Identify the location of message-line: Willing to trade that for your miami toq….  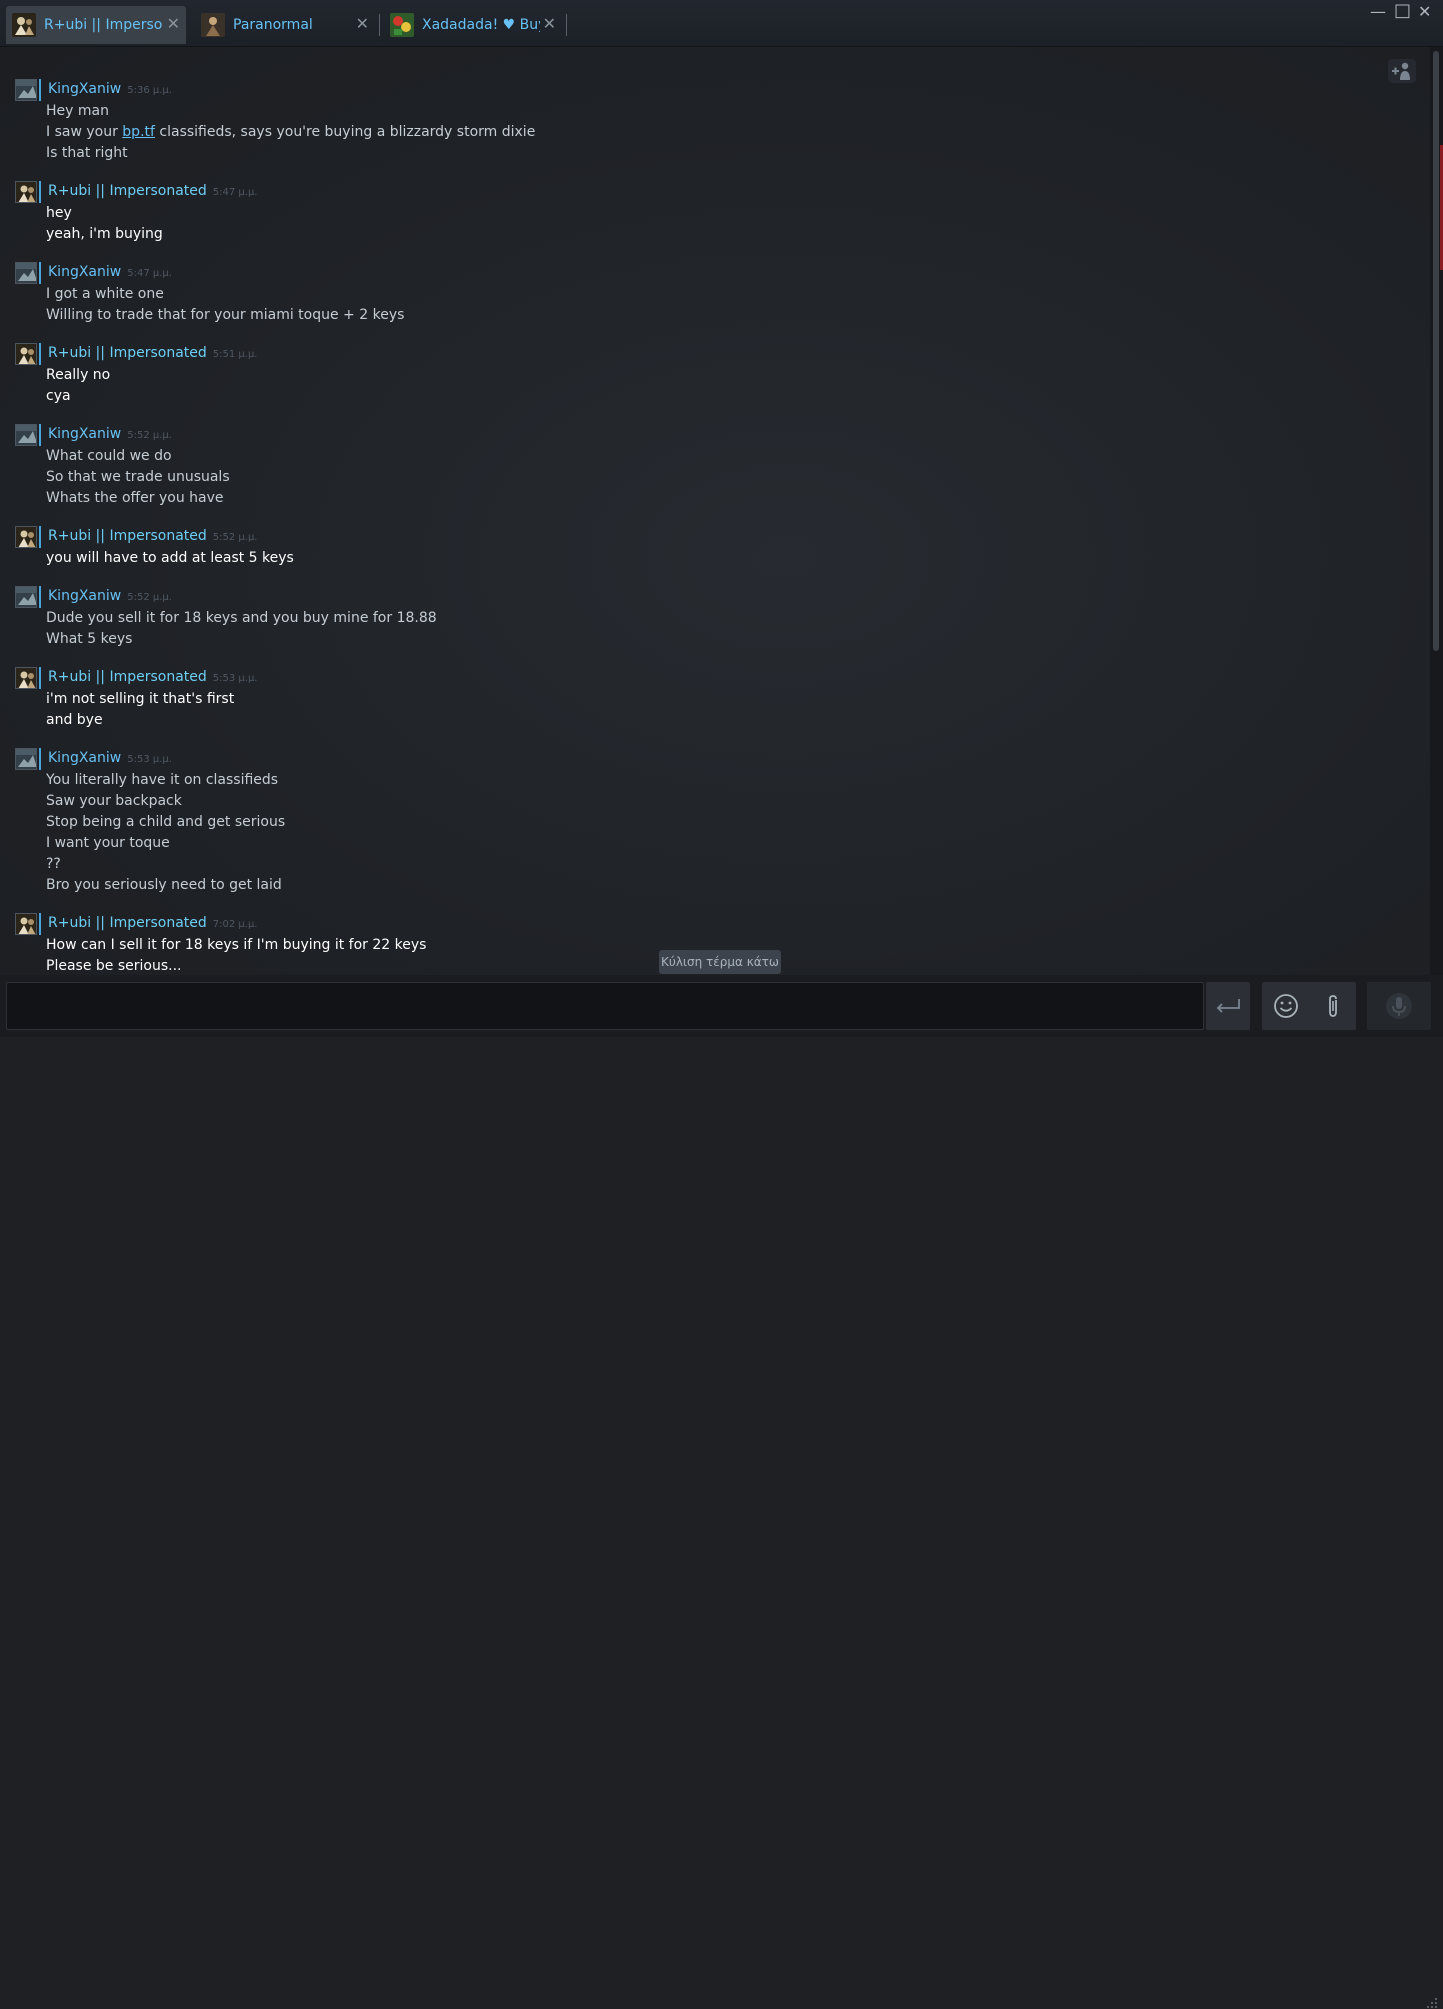
(225, 315).